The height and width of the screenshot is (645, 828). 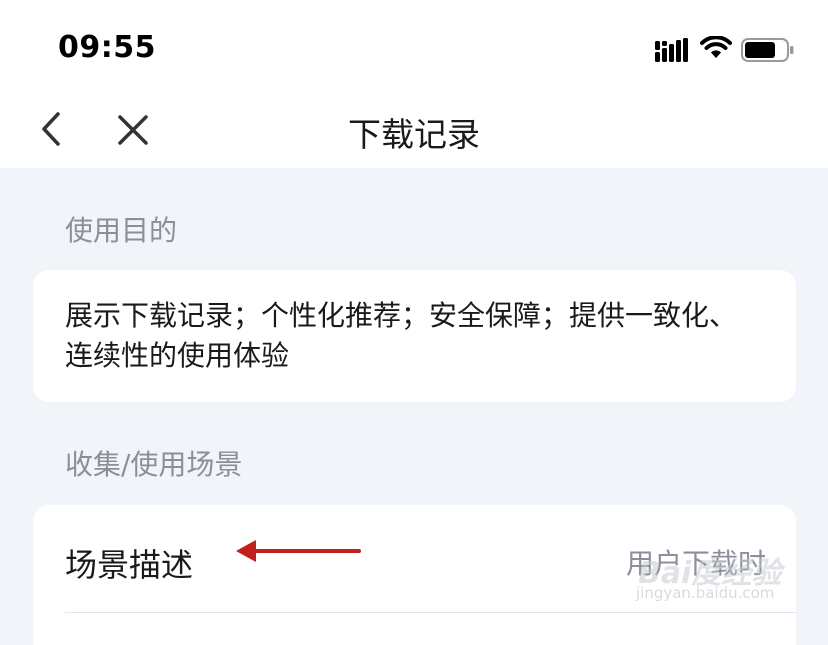 I want to click on nav-bar: 下载记录, so click(x=414, y=132).